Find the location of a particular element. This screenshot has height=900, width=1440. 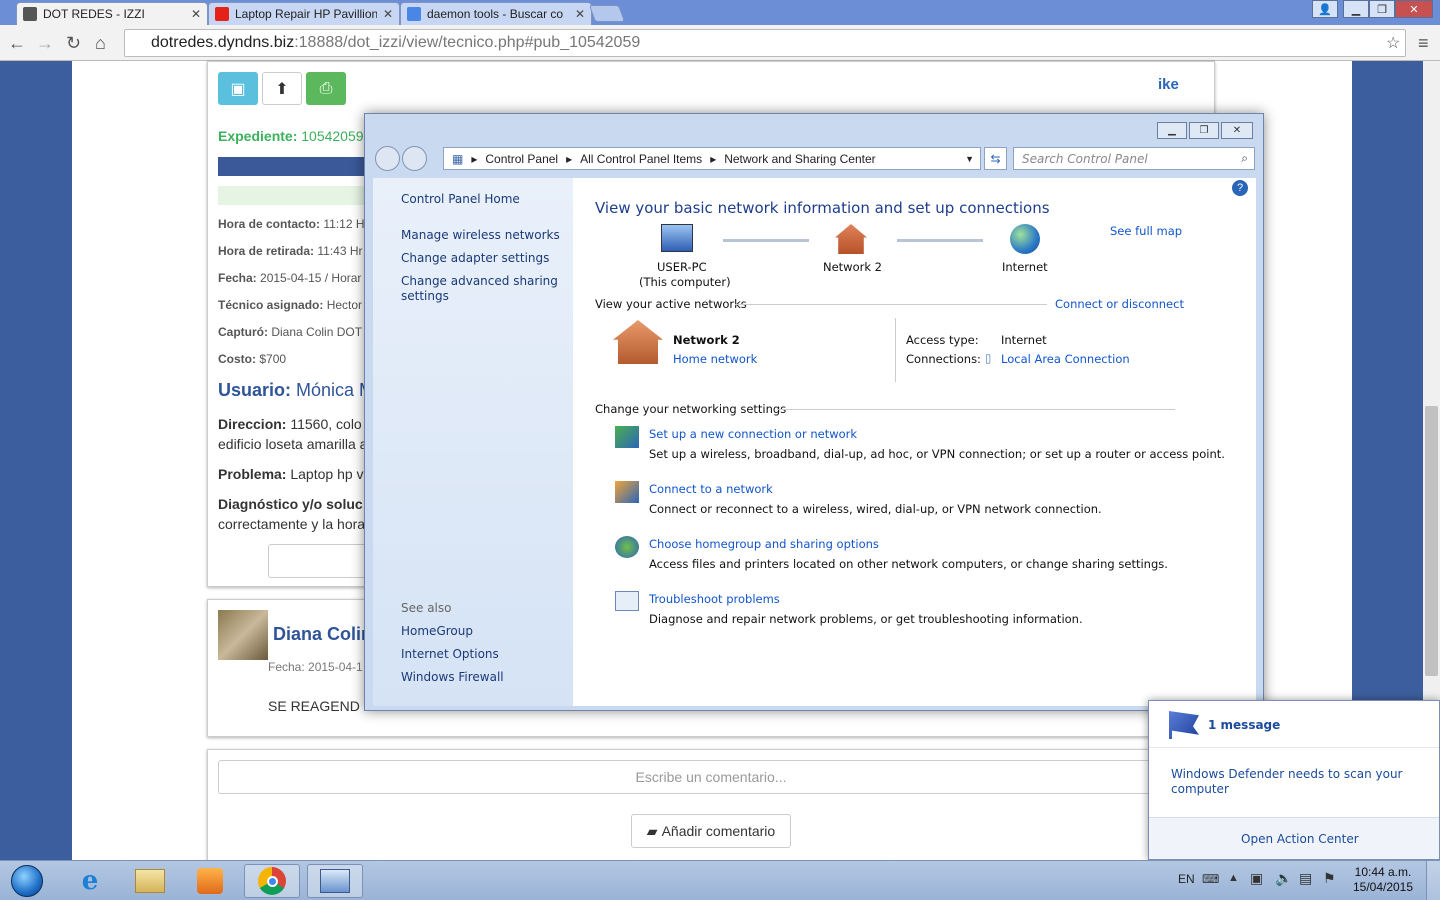

chrome-taskbar is located at coordinates (272, 881).